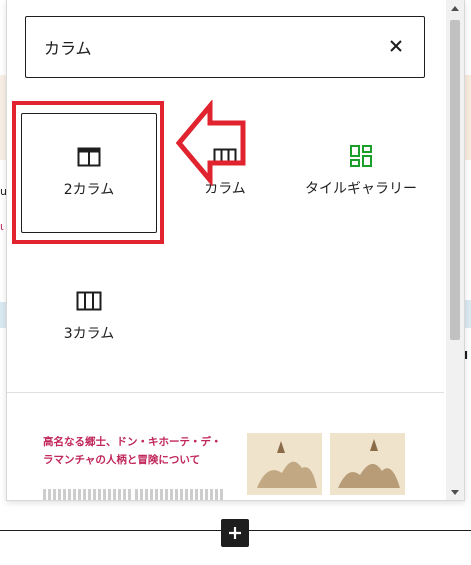 The image size is (471, 565). I want to click on scroll-down-button, so click(455, 492).